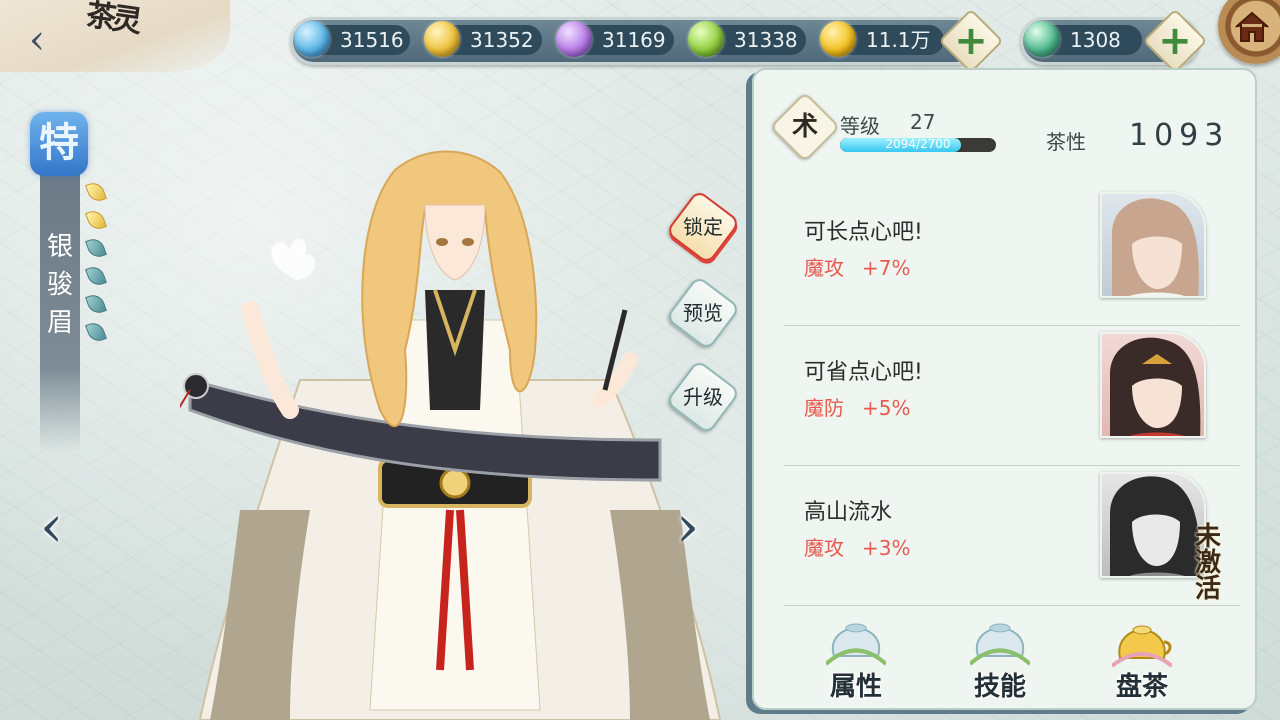  What do you see at coordinates (863, 232) in the screenshot?
I see `bond-name: 可长点心吧!` at bounding box center [863, 232].